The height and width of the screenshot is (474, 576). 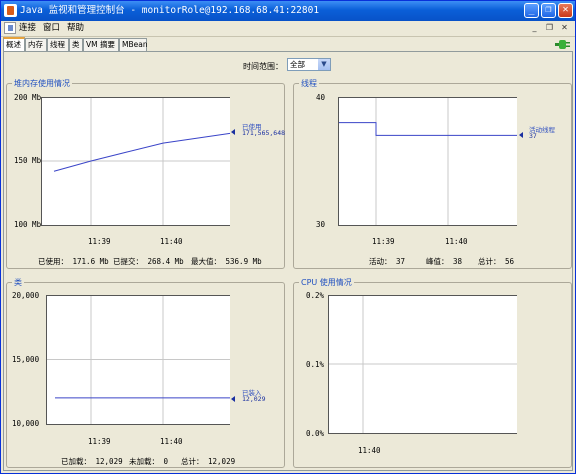 I want to click on minimize-button: _, so click(x=531, y=10).